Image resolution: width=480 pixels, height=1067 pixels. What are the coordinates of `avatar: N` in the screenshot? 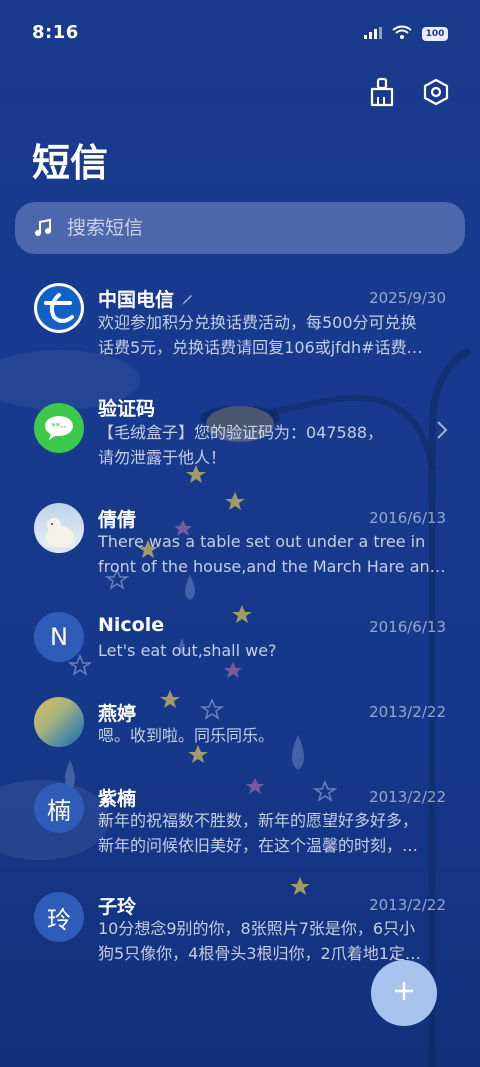 It's located at (59, 637).